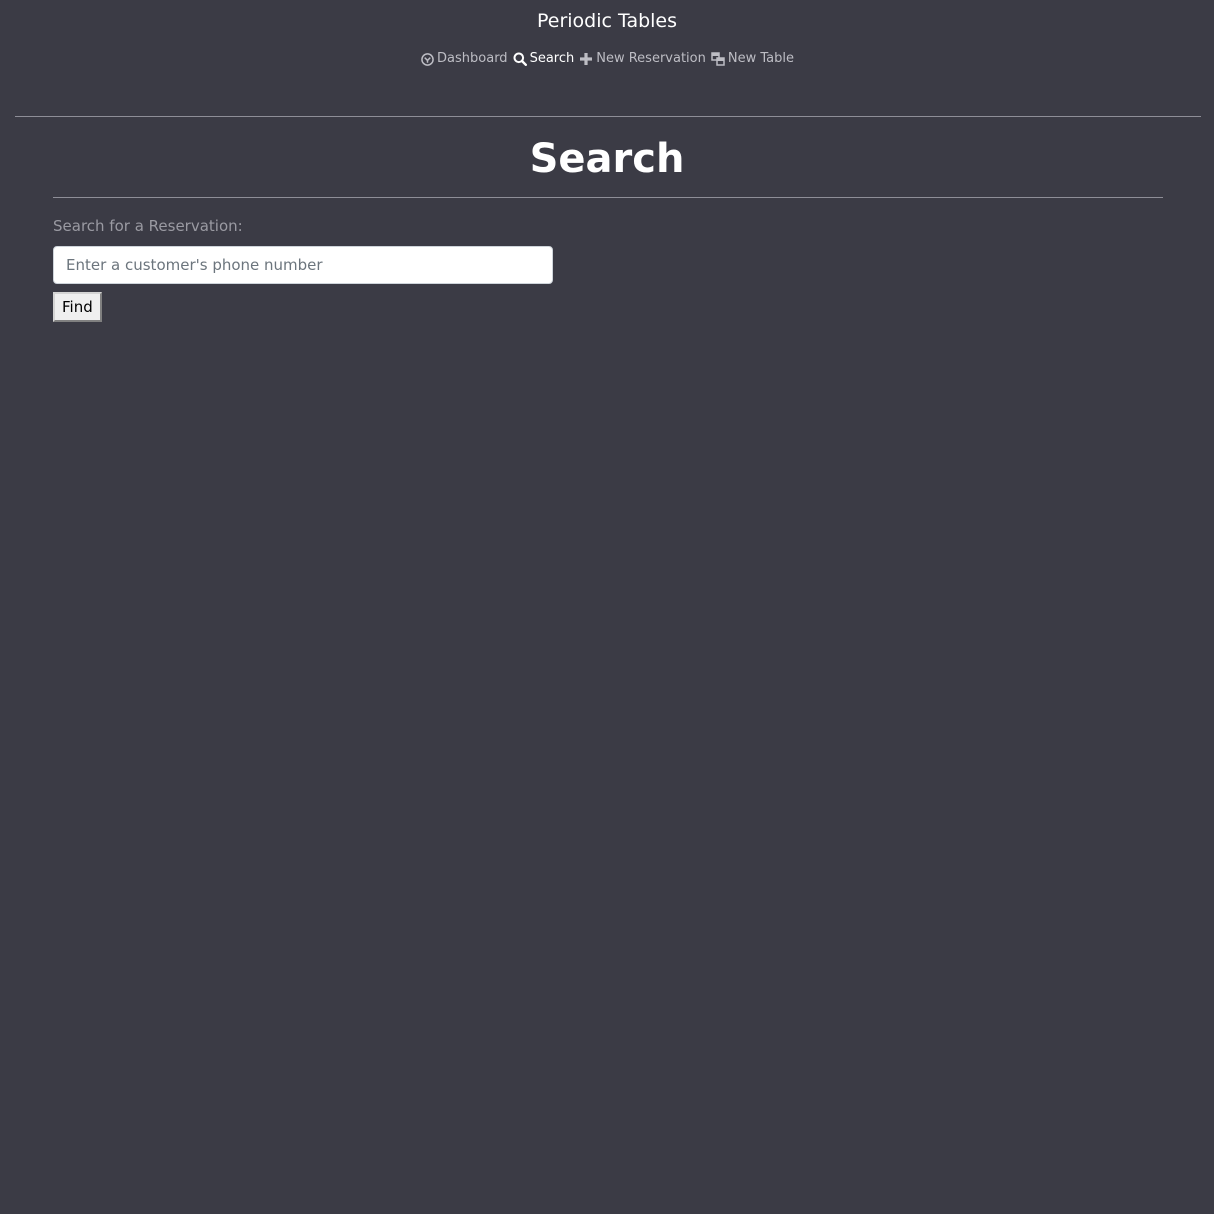  I want to click on nav-item-new-reservation: New Reservation, so click(642, 59).